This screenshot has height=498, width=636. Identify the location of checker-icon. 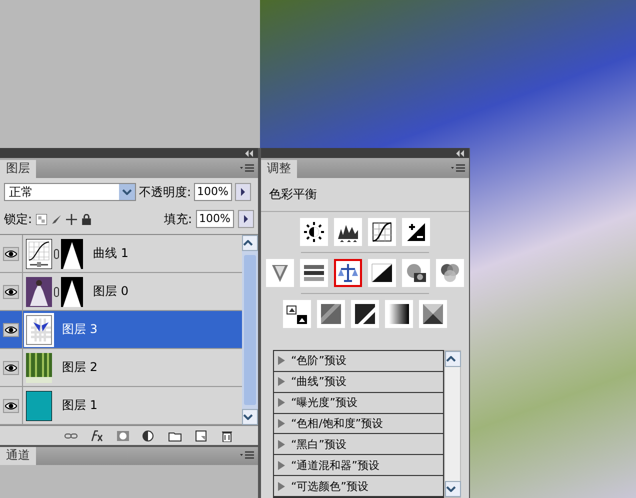
(42, 219).